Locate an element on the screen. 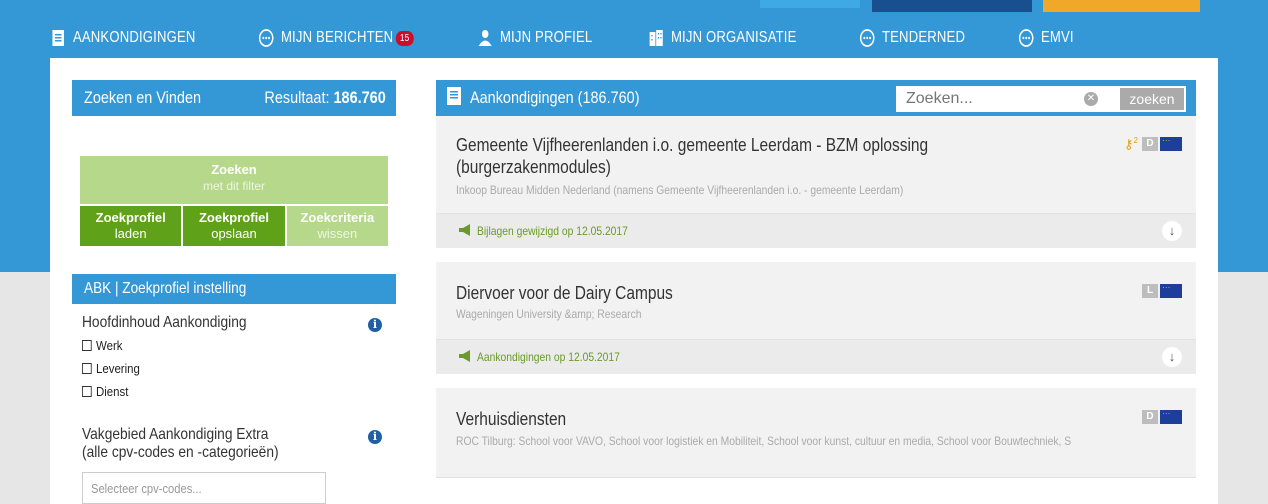  notice-text: Bijlagen gewijzigd op 12.05.2017 is located at coordinates (552, 231).